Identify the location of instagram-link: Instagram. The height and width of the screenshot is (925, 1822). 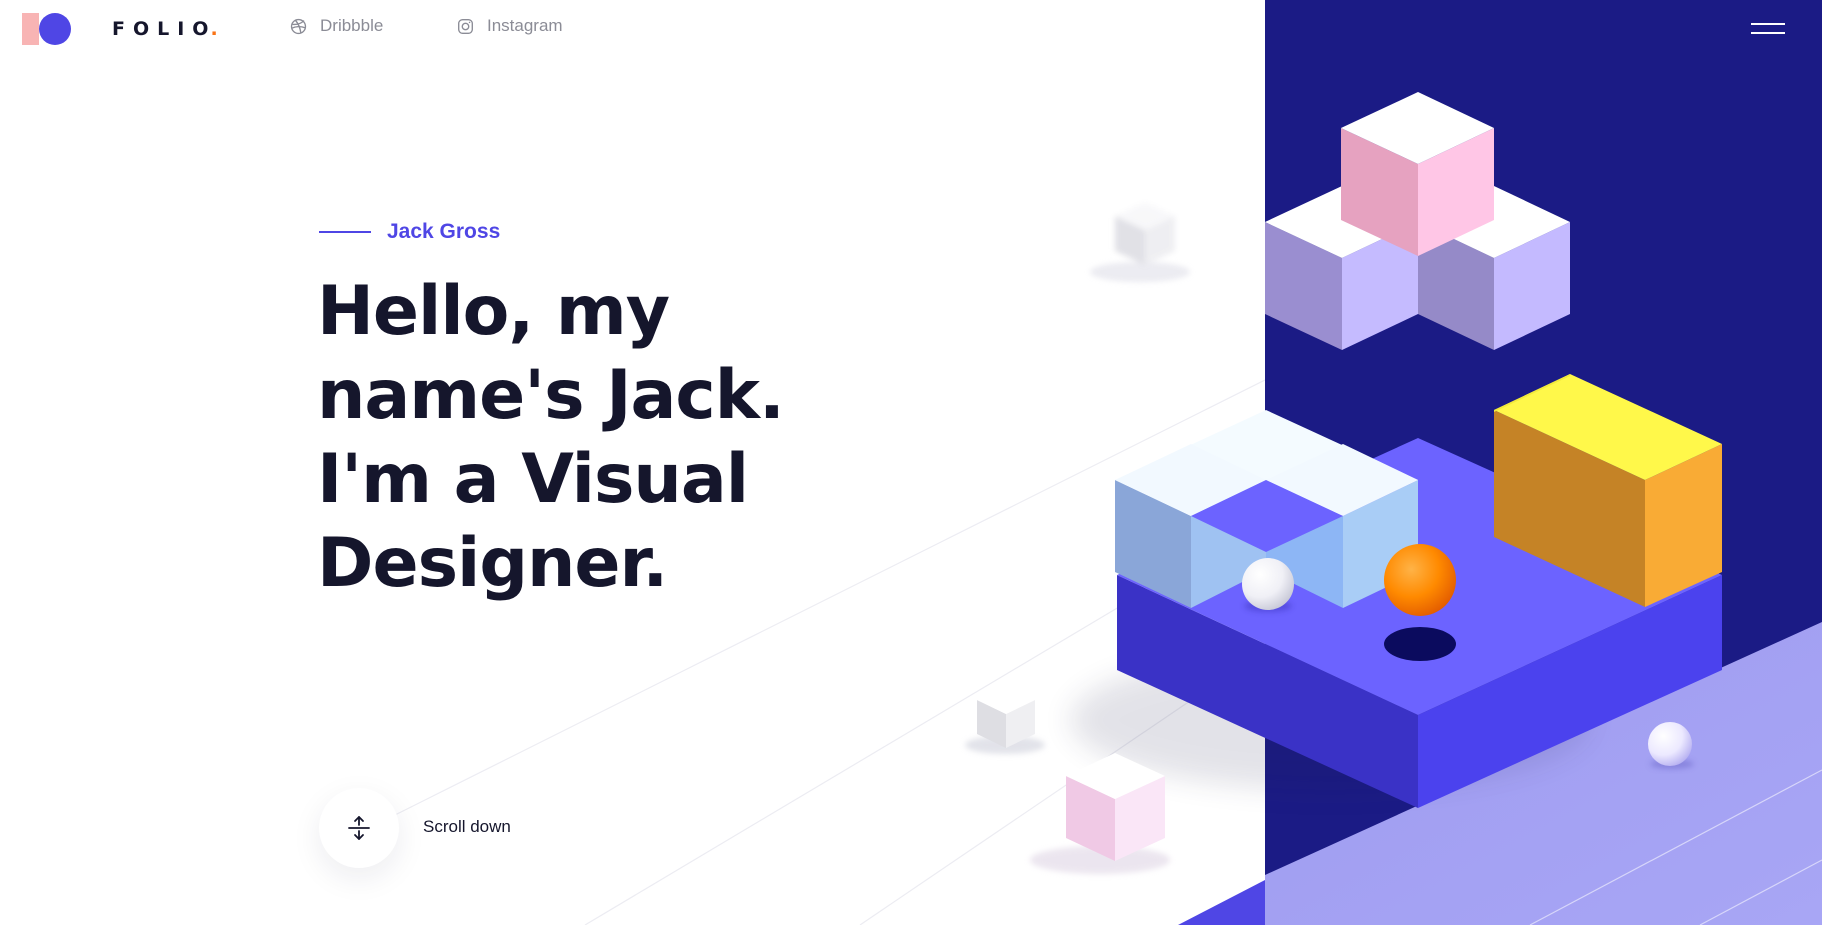
(510, 26).